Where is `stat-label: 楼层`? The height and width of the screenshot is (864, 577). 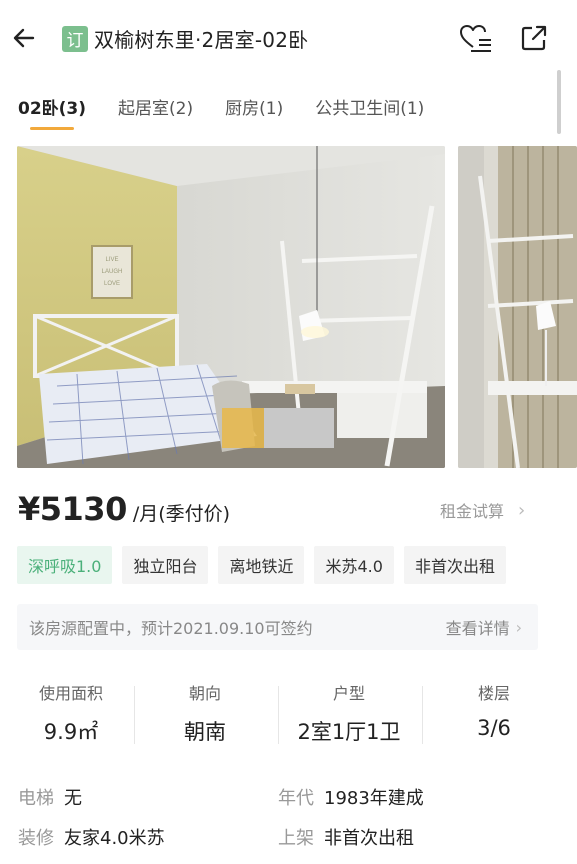 stat-label: 楼层 is located at coordinates (493, 693).